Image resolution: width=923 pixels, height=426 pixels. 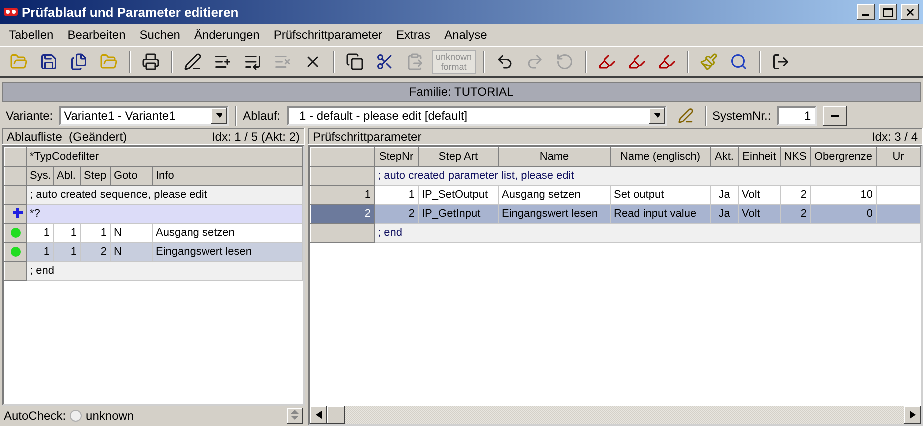 I want to click on scissors-icon, so click(x=385, y=61).